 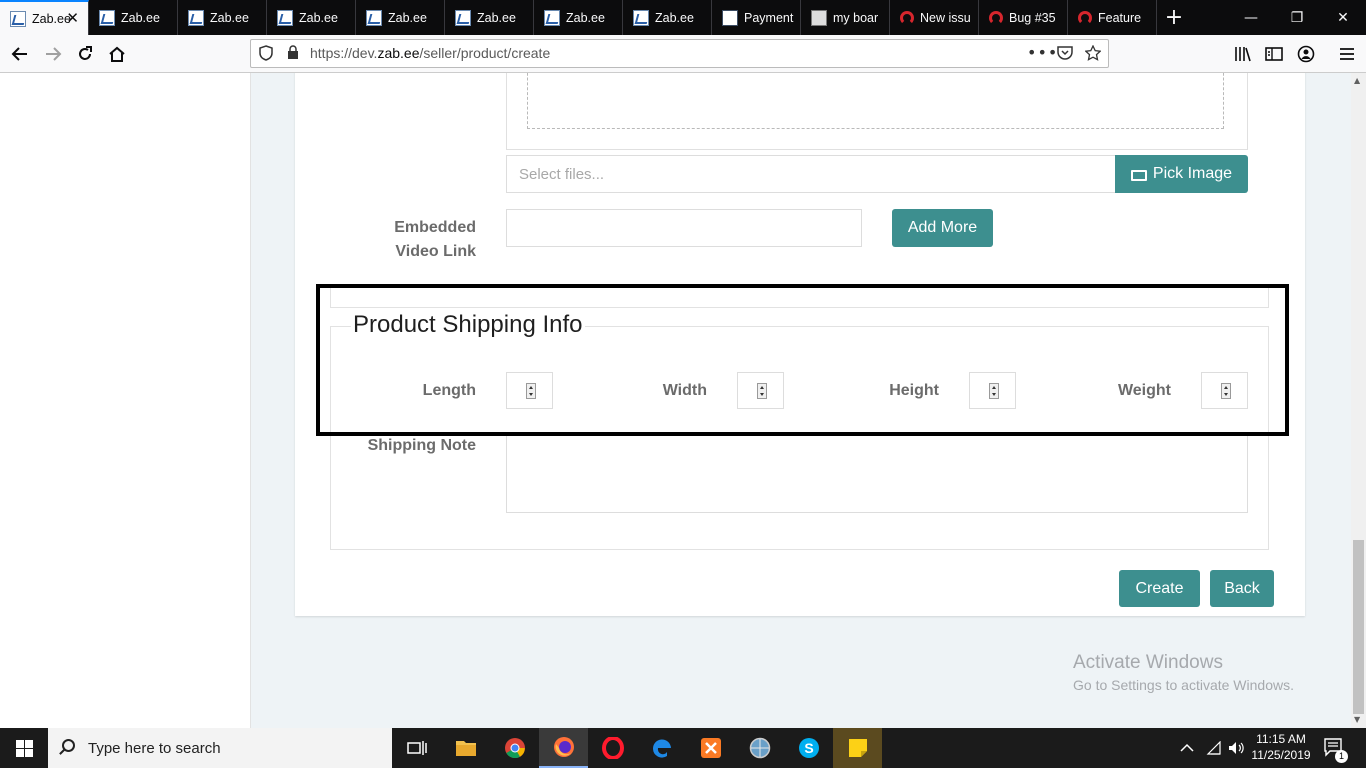 I want to click on folder-open-icon, so click(x=1138, y=175).